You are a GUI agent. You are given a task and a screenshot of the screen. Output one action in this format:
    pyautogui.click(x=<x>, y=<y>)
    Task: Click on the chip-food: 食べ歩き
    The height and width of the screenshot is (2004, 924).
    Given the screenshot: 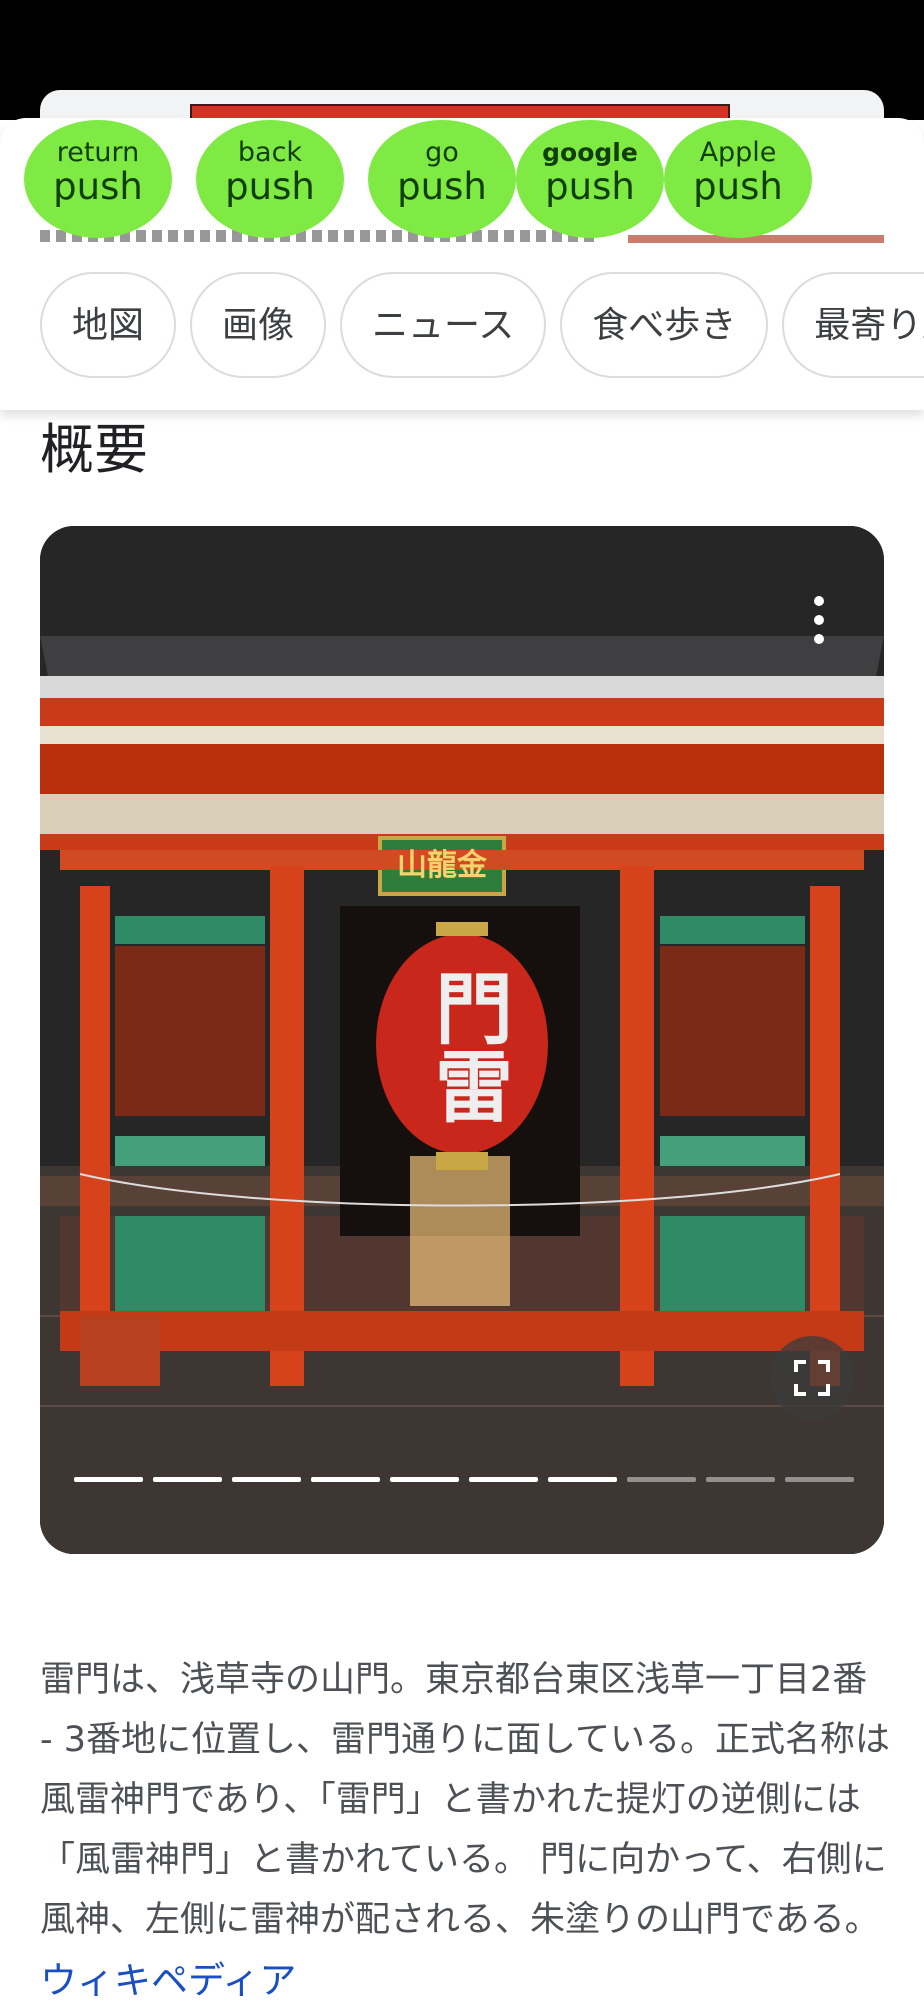 What is the action you would take?
    pyautogui.click(x=664, y=325)
    